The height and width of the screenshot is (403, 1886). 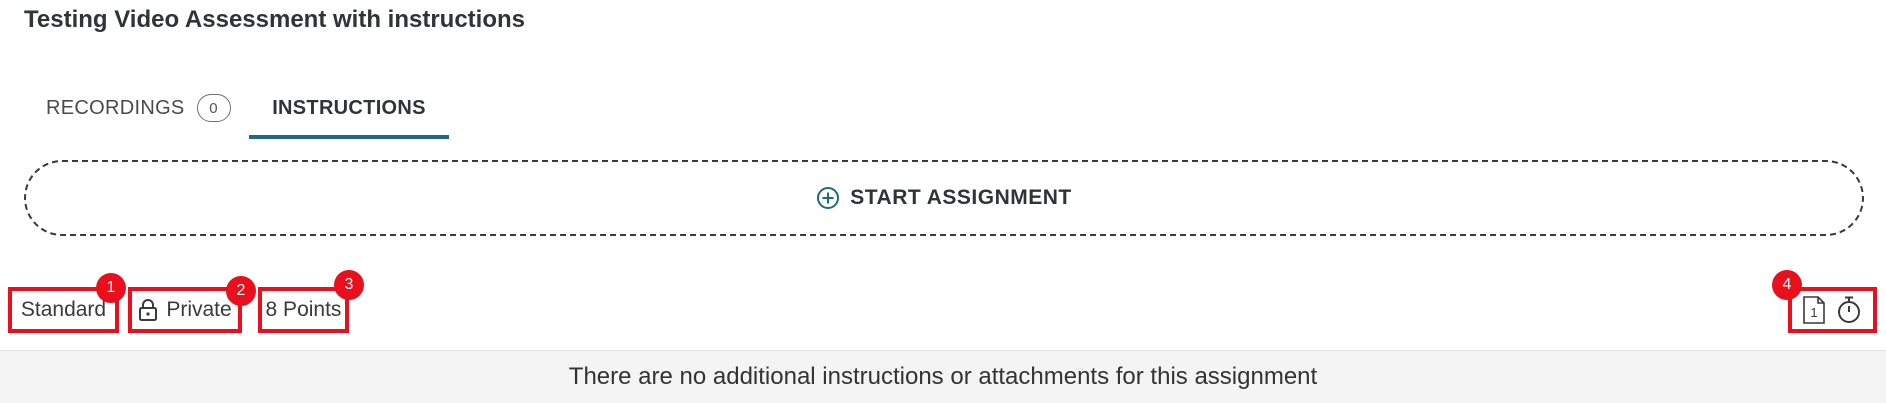 I want to click on assignment-type-label: Standard, so click(x=63, y=309).